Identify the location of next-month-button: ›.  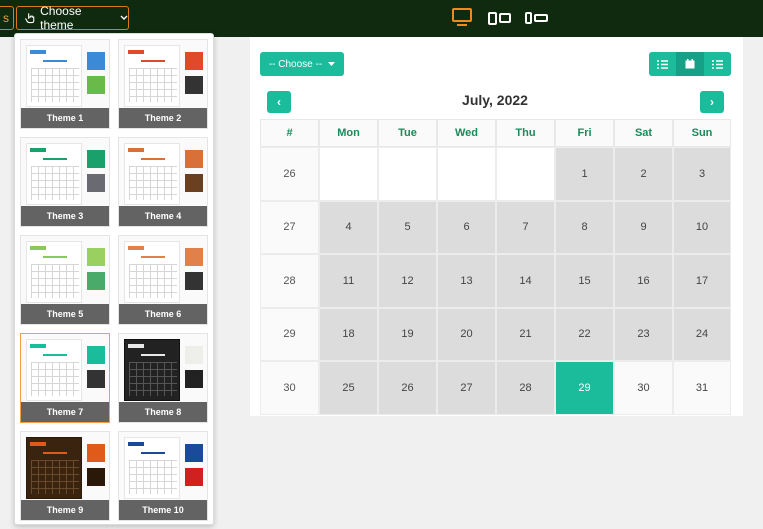
(712, 102).